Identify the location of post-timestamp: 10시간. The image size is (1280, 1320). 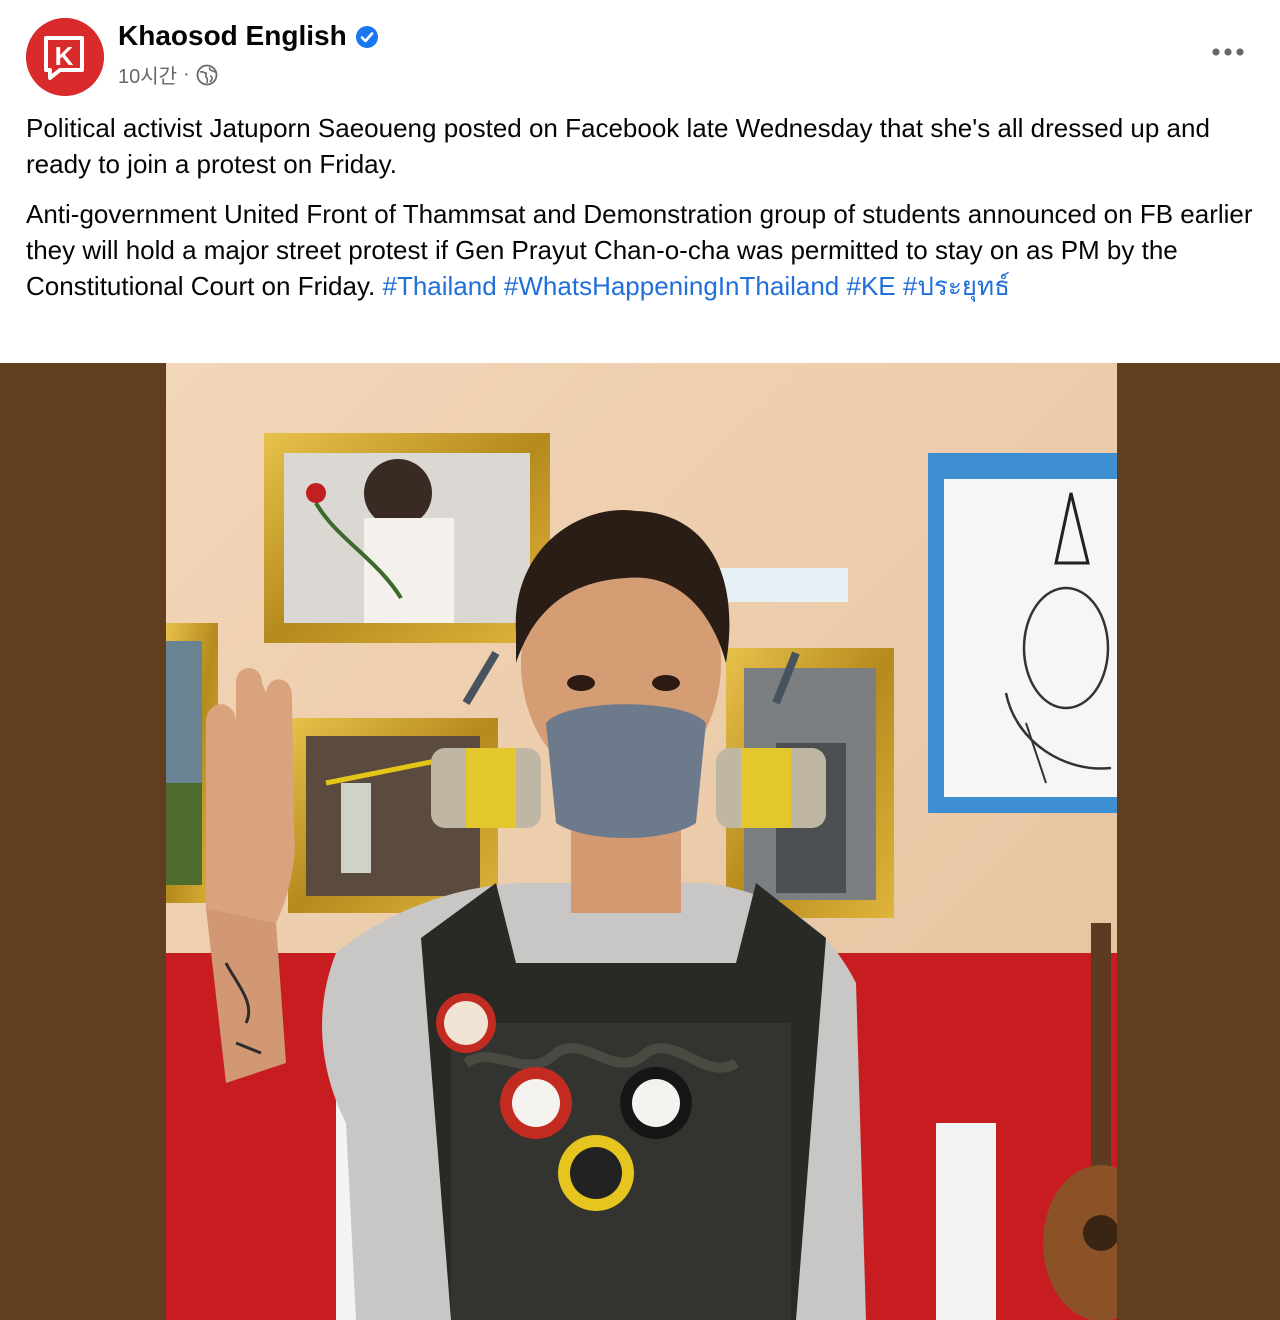
(147, 74).